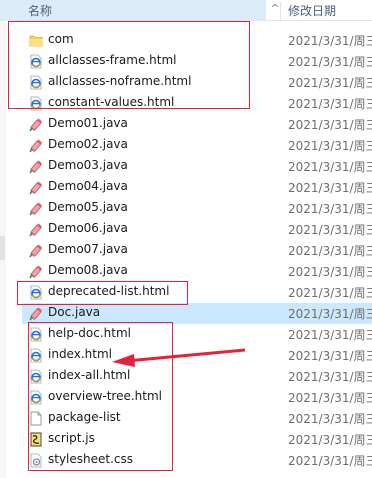  Describe the element at coordinates (102, 293) in the screenshot. I see `annotation-box-deprecated` at that location.